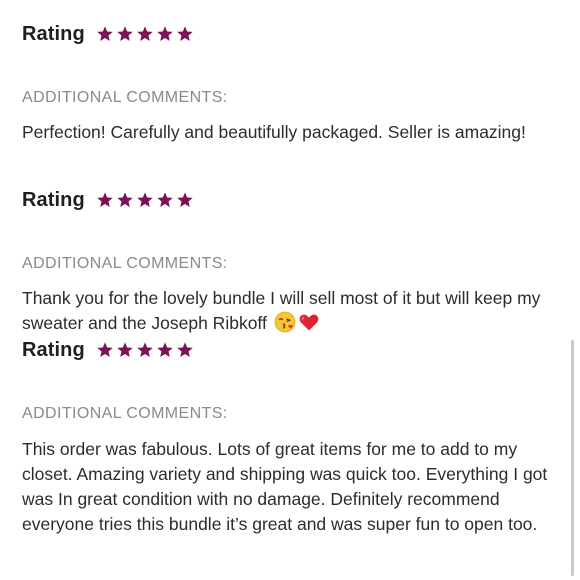  I want to click on review-1: Rating, so click(290, 34).